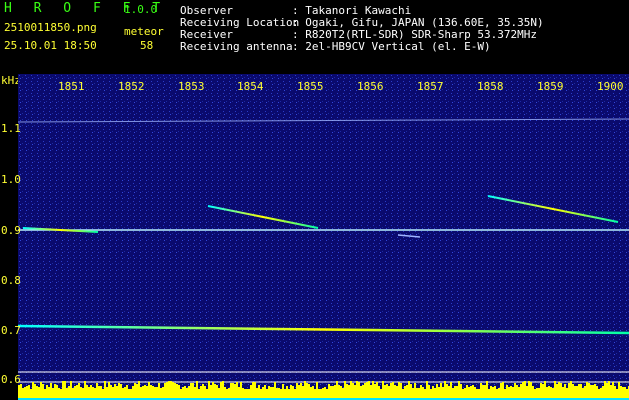 The height and width of the screenshot is (400, 629). I want to click on x-tick-label: 1852, so click(131, 86).